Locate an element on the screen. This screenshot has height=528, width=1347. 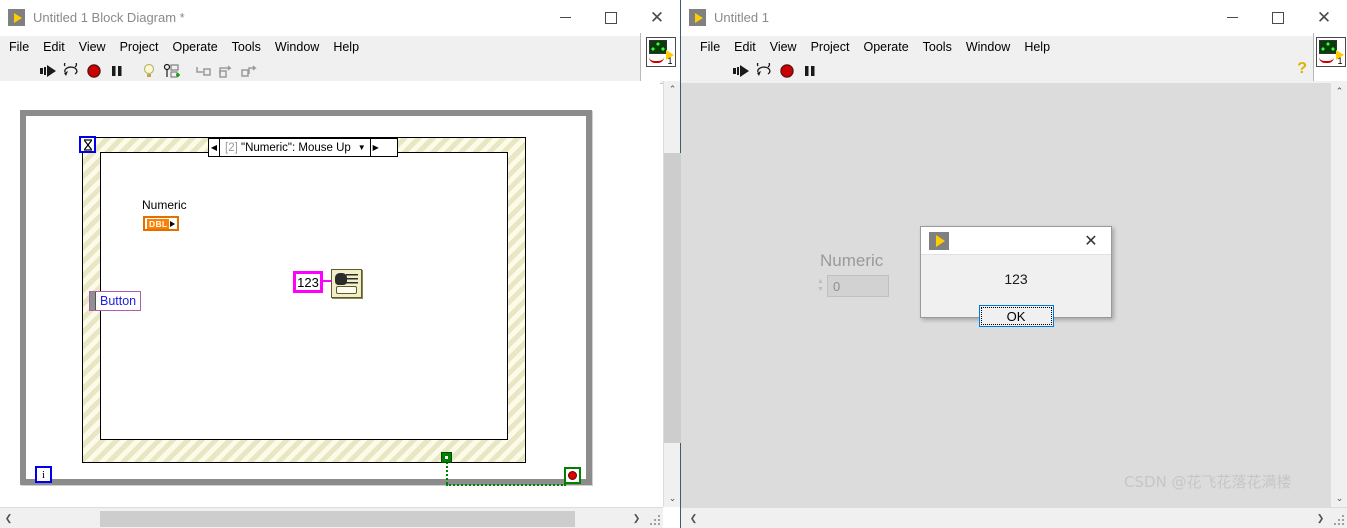
highlight-execution-button is located at coordinates (148, 71).